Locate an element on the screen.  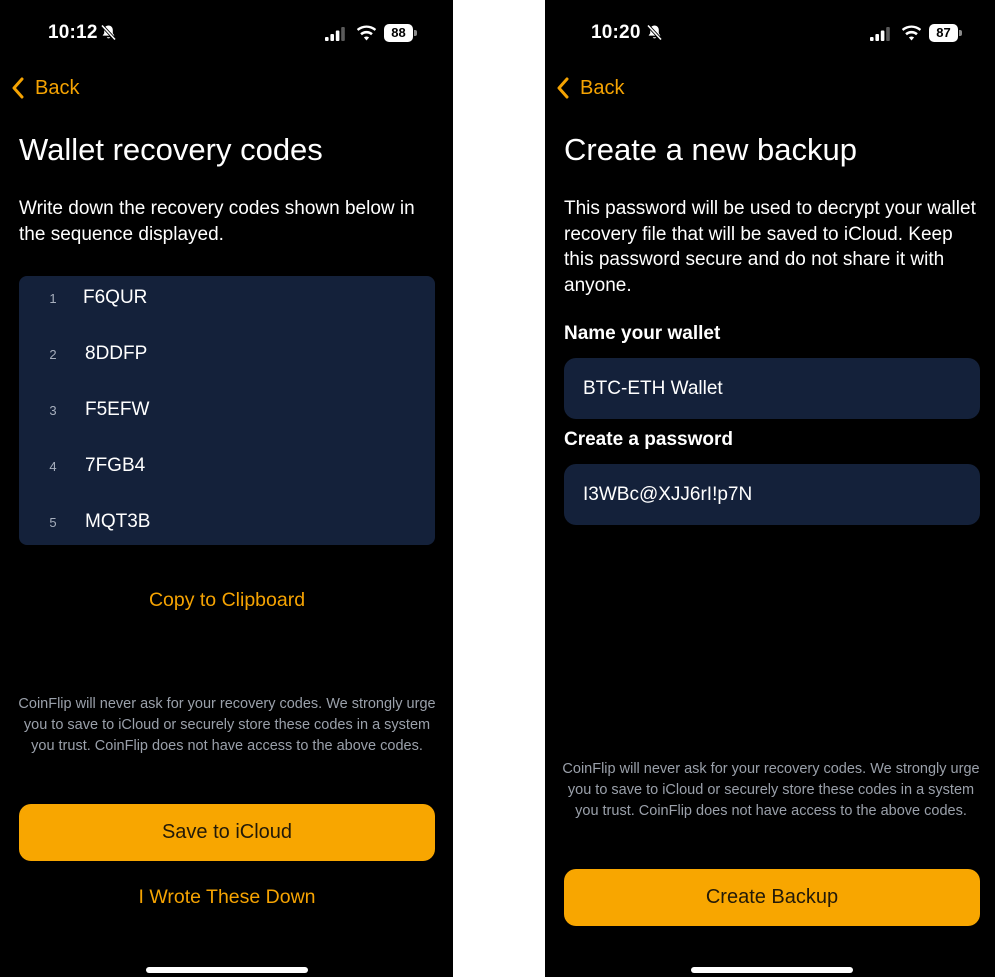
battery-icon: 87 is located at coordinates (946, 33).